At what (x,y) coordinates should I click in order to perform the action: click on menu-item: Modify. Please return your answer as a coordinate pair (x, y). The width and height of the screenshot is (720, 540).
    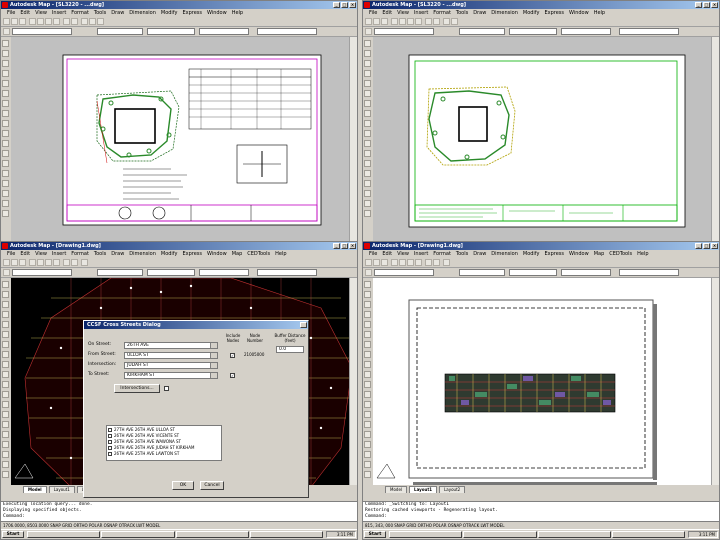
    Looking at the image, I should click on (531, 254).